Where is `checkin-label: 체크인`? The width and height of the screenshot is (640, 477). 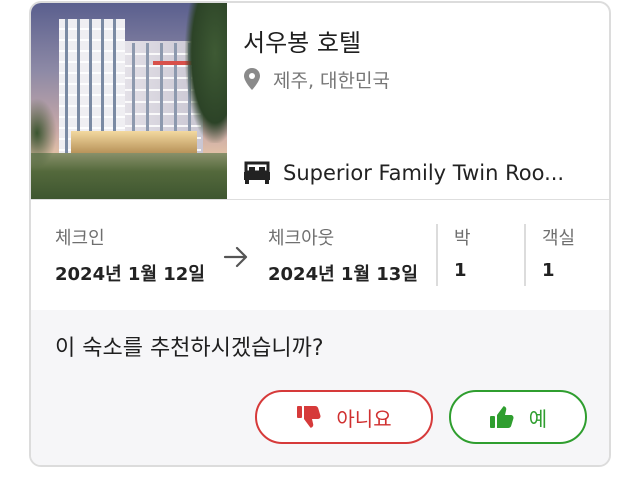 checkin-label: 체크인 is located at coordinates (80, 238).